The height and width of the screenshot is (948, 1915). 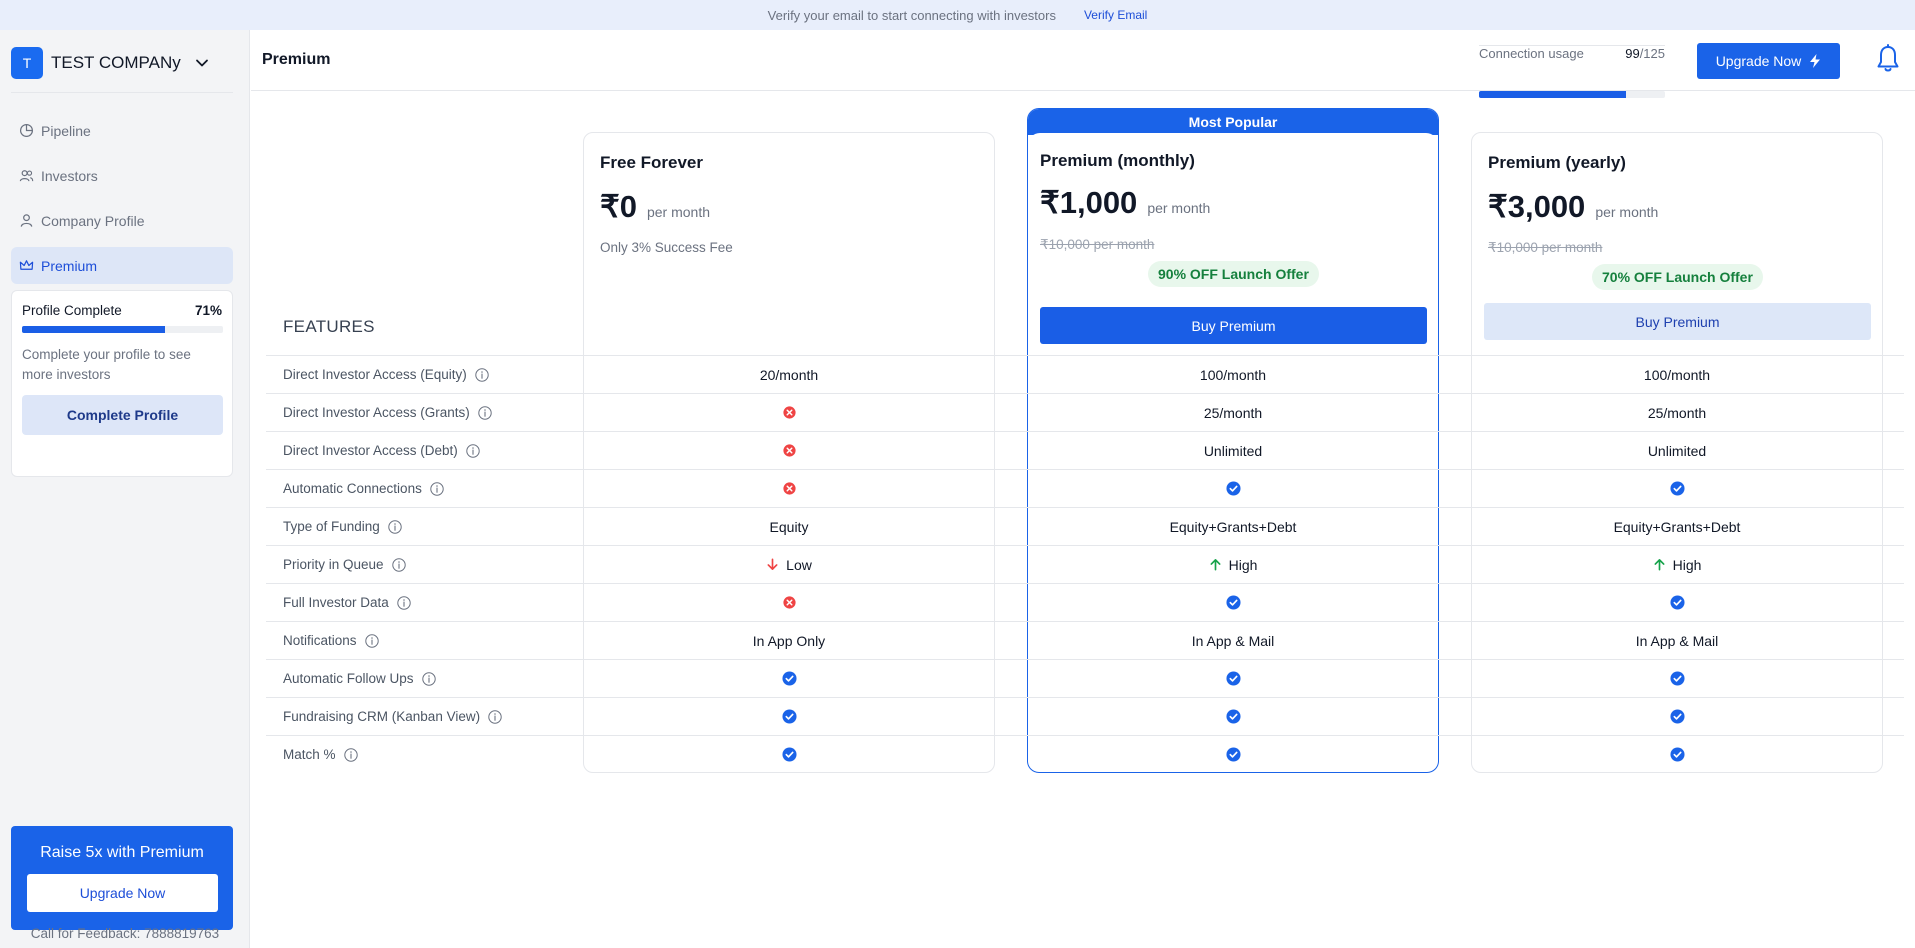 What do you see at coordinates (93, 329) in the screenshot?
I see `profile-progress-fill` at bounding box center [93, 329].